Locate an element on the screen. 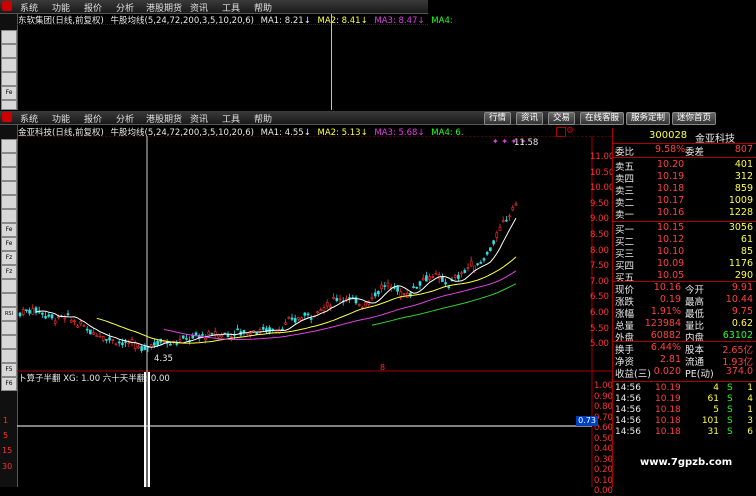 The image size is (756, 496). buy-volume: 61 is located at coordinates (746, 239).